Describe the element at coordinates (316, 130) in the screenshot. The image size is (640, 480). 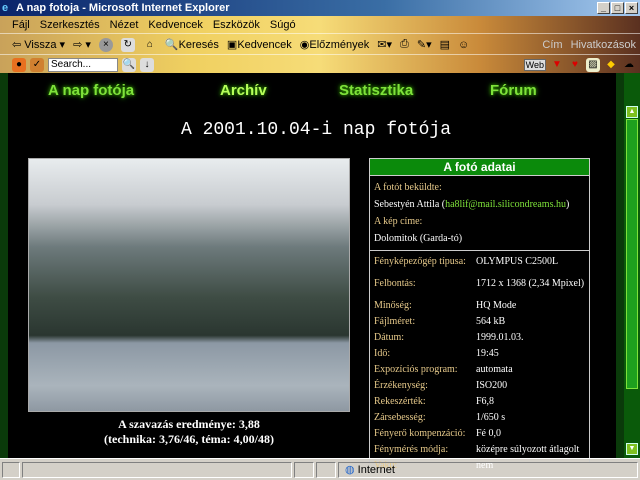
I see `page-title: A 2001.10.04-i nap fotója` at that location.